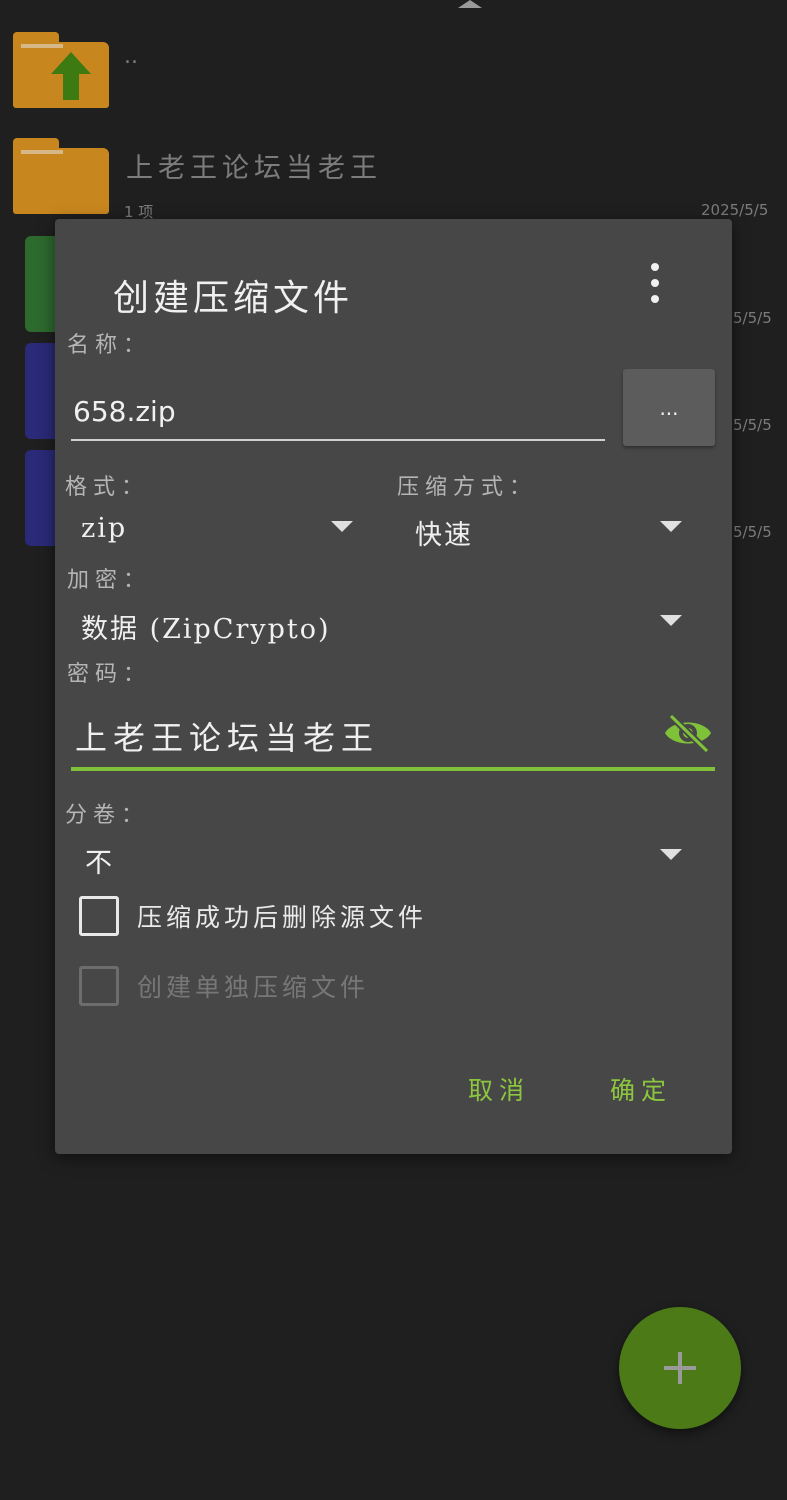 This screenshot has height=1500, width=787. Describe the element at coordinates (61, 70) in the screenshot. I see `folder-up-icon` at that location.